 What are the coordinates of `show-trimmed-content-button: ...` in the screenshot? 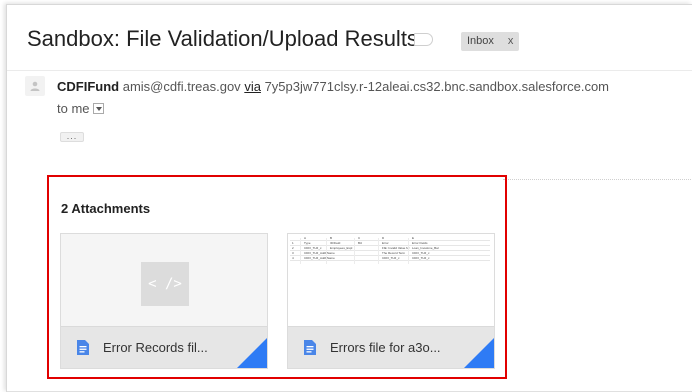 It's located at (72, 137).